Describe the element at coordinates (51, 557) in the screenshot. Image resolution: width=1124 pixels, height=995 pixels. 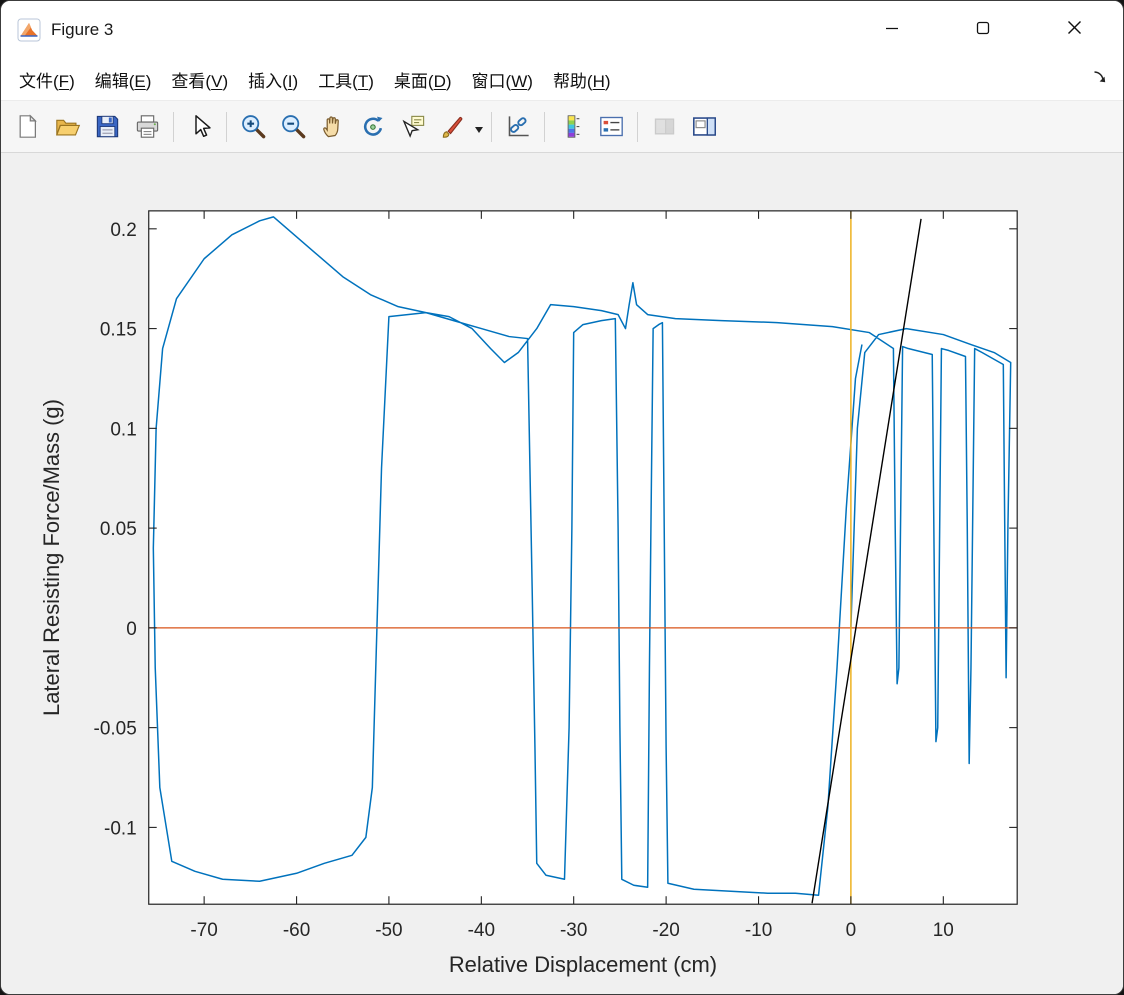
I see `y-axis-label: Lateral Resisting Force/Mass (g)` at that location.